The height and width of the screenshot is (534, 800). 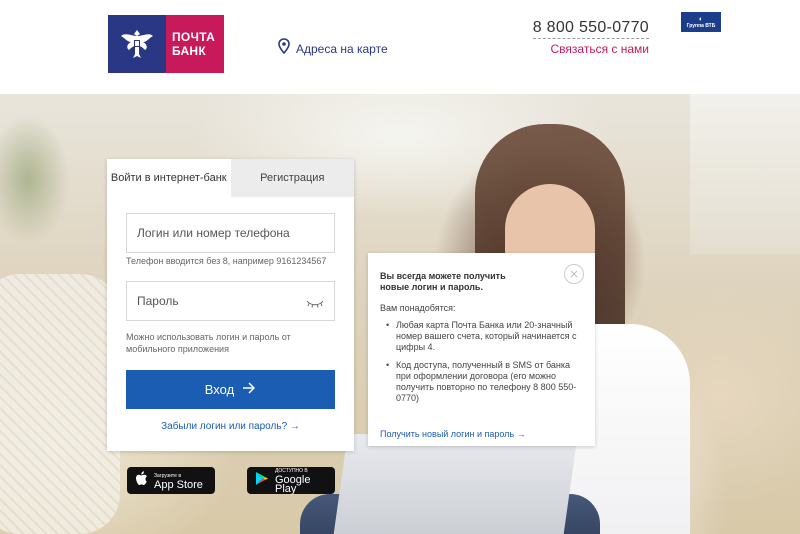 I want to click on vtb-badge-label: Группа ВТБ, so click(x=701, y=25).